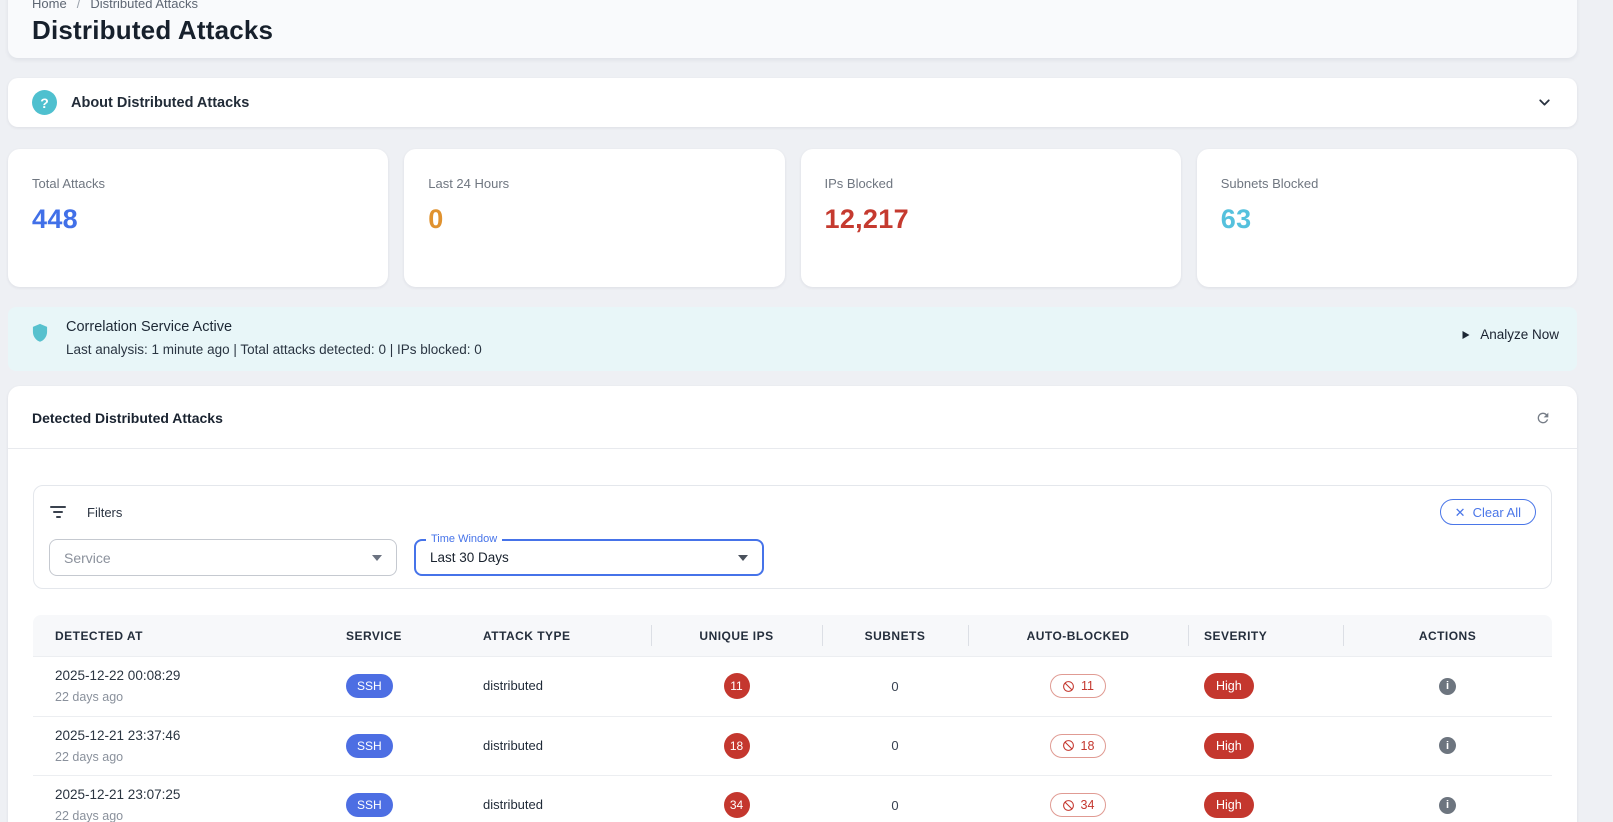  I want to click on column-header-detected-at: DETECTED AT, so click(99, 635).